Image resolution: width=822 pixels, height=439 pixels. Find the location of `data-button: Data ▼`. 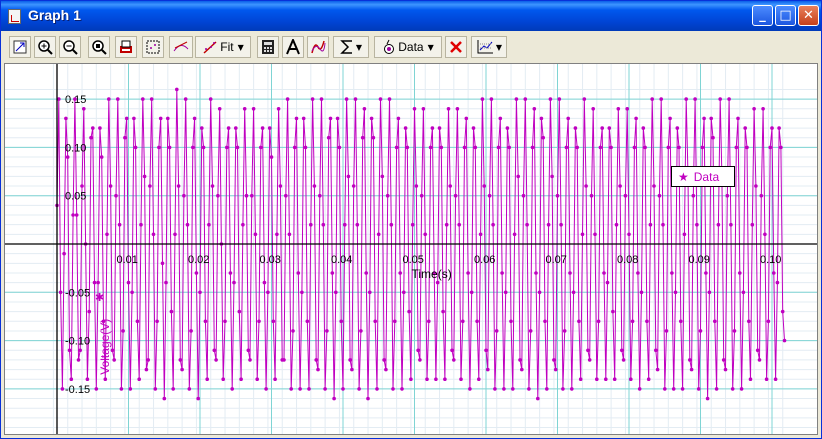

data-button: Data ▼ is located at coordinates (408, 47).